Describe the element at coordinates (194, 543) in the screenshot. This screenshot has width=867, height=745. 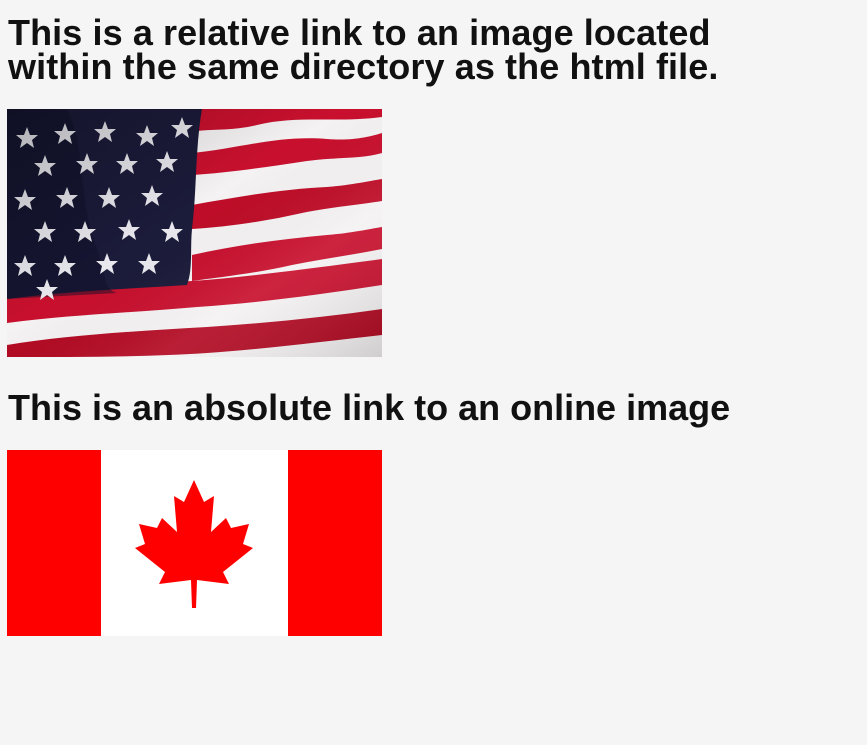
I see `canadian-flag-image` at that location.